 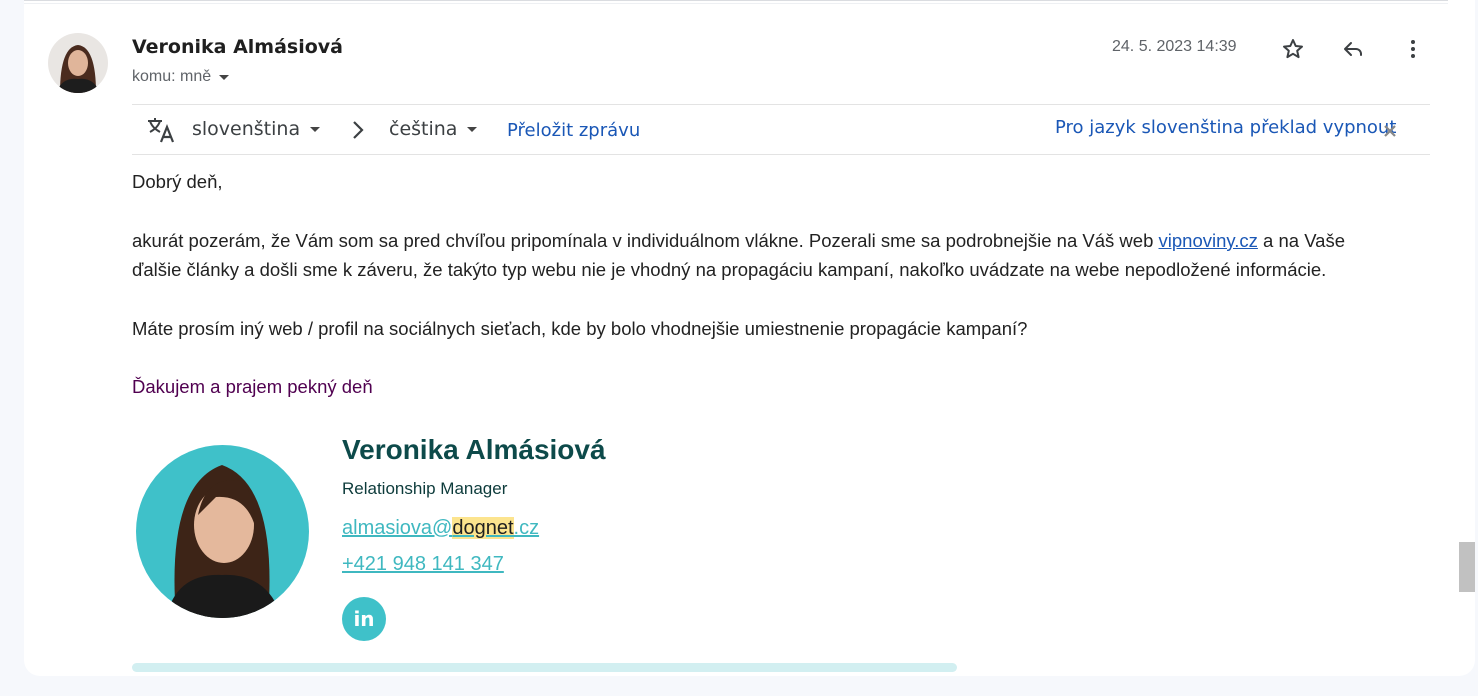 What do you see at coordinates (1301, 240) in the screenshot?
I see `paragraph-text: a na Vaše` at bounding box center [1301, 240].